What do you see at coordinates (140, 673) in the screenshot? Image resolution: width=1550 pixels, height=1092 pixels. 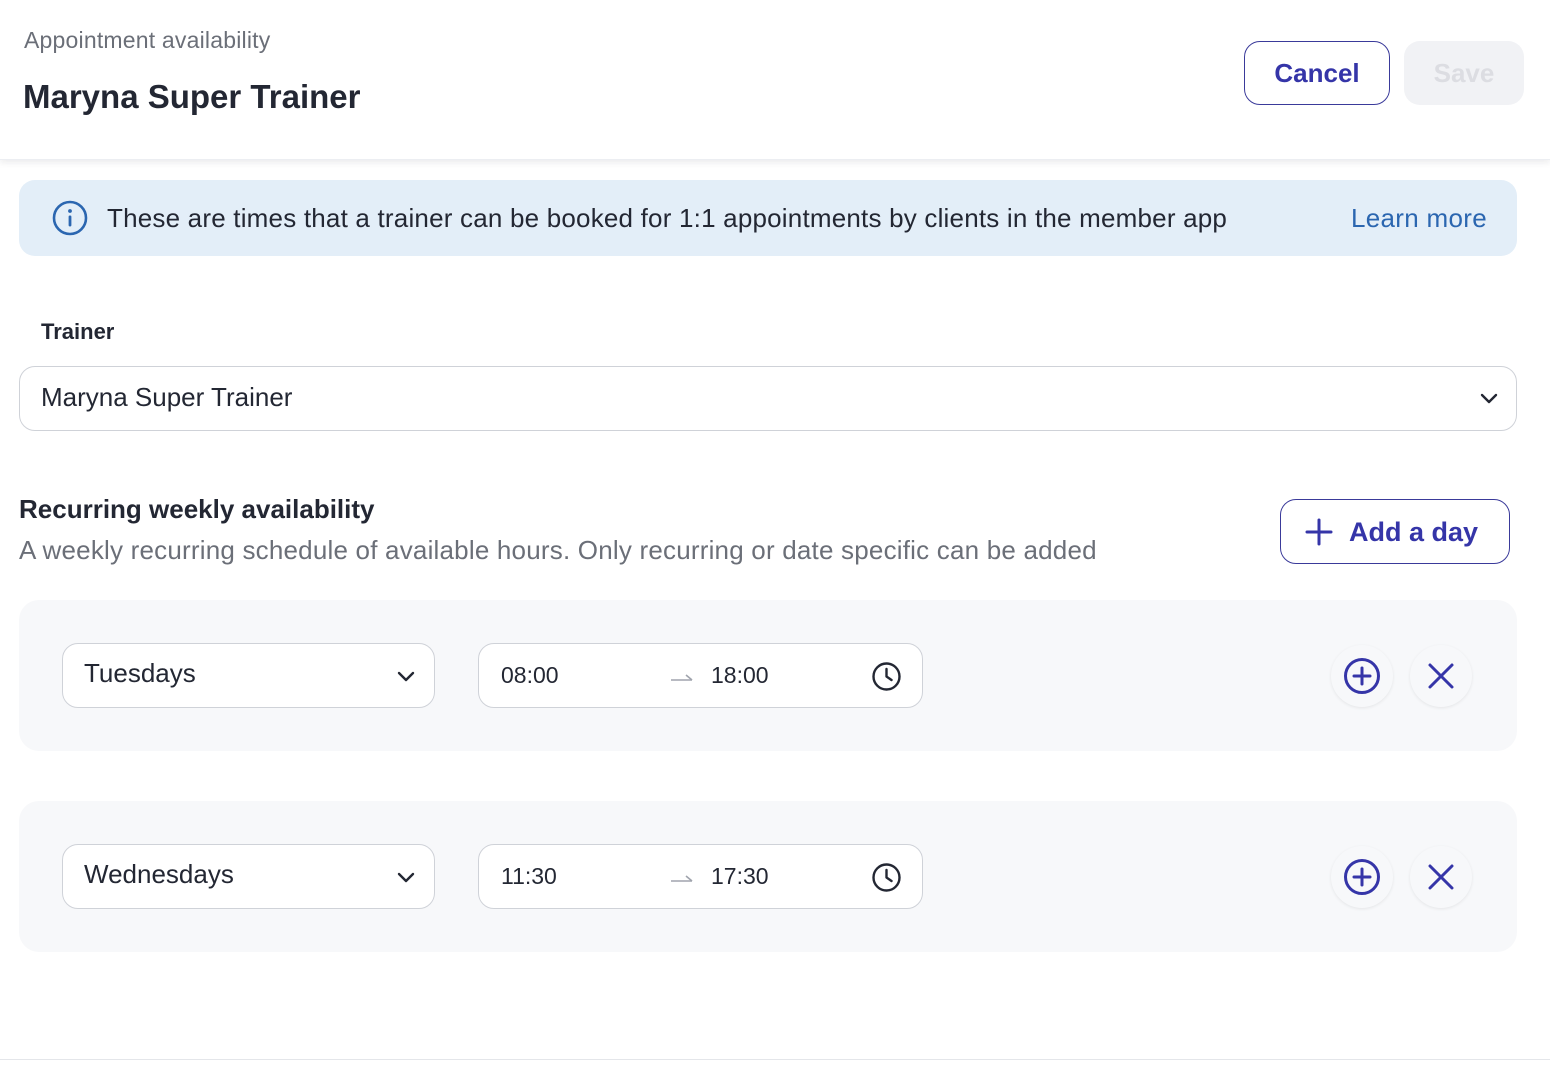 I see `day-select-value: Tuesdays` at bounding box center [140, 673].